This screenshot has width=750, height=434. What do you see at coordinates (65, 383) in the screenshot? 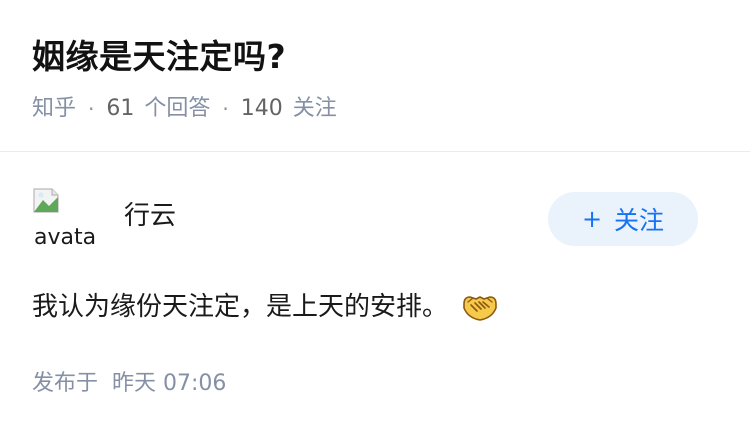
I see `publish-label: 发布于` at bounding box center [65, 383].